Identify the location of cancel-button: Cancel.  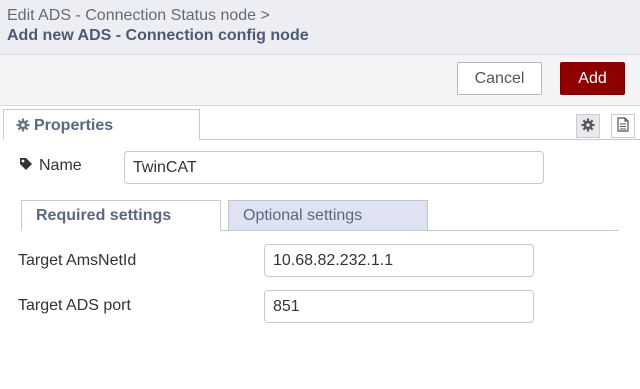
(499, 78).